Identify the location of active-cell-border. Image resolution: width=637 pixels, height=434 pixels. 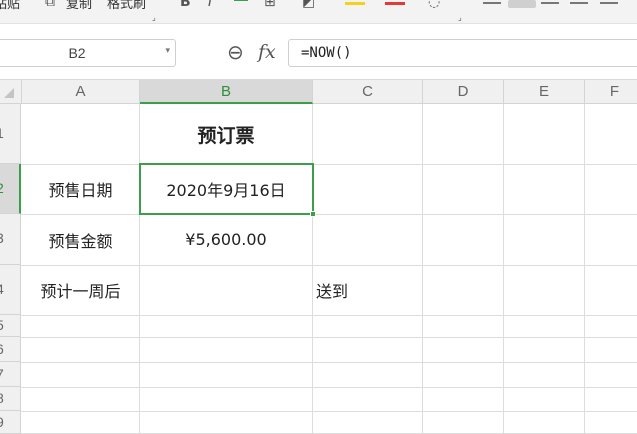
(226, 189).